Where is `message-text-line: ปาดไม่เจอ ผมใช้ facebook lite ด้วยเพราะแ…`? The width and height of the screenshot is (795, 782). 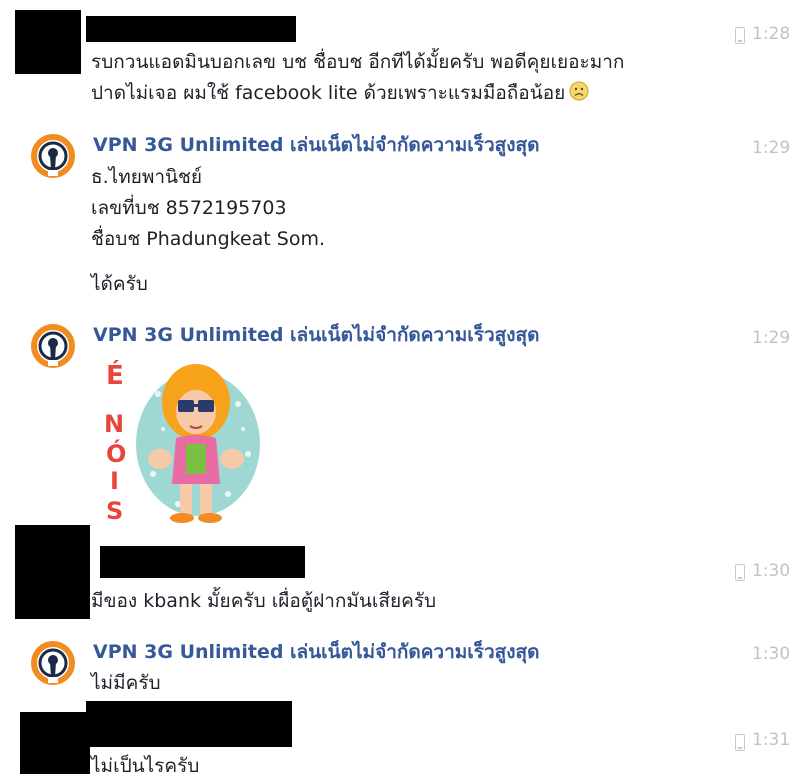
message-text-line: ปาดไม่เจอ ผมใช้ facebook lite ด้วยเพราะแ… is located at coordinates (328, 93).